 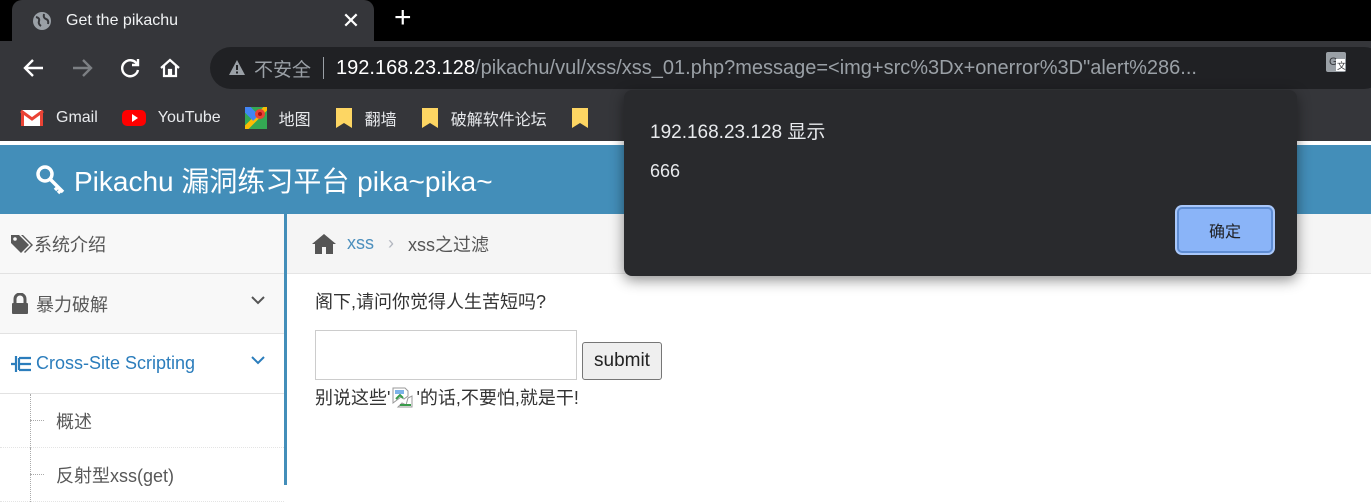 What do you see at coordinates (189, 117) in the screenshot?
I see `bookmark-label: YouTube` at bounding box center [189, 117].